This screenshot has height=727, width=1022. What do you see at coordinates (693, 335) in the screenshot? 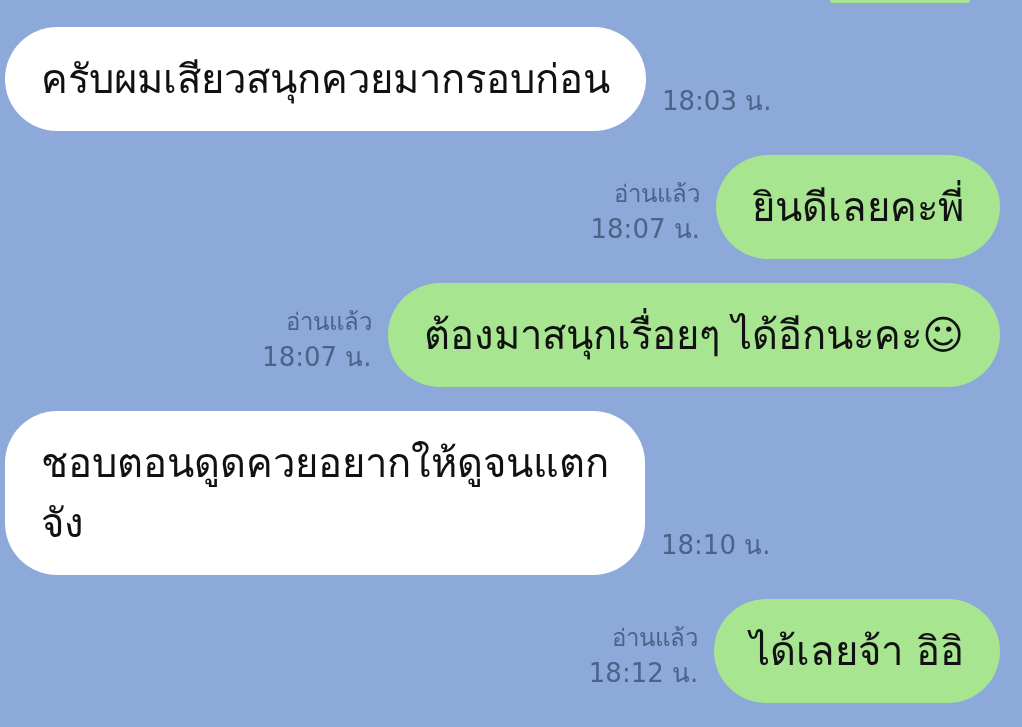
I see `message-bubble: ต้องมาสนุกเรื่อยๆ ได้อีกนะคะ☺` at bounding box center [693, 335].